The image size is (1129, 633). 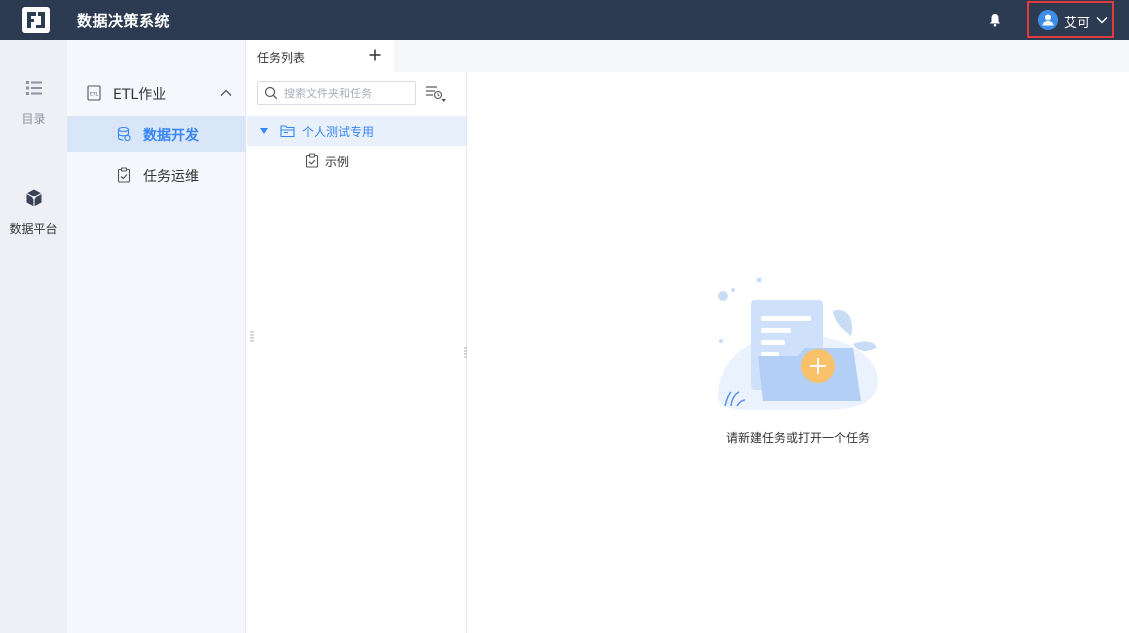 I want to click on list-icon, so click(x=33, y=88).